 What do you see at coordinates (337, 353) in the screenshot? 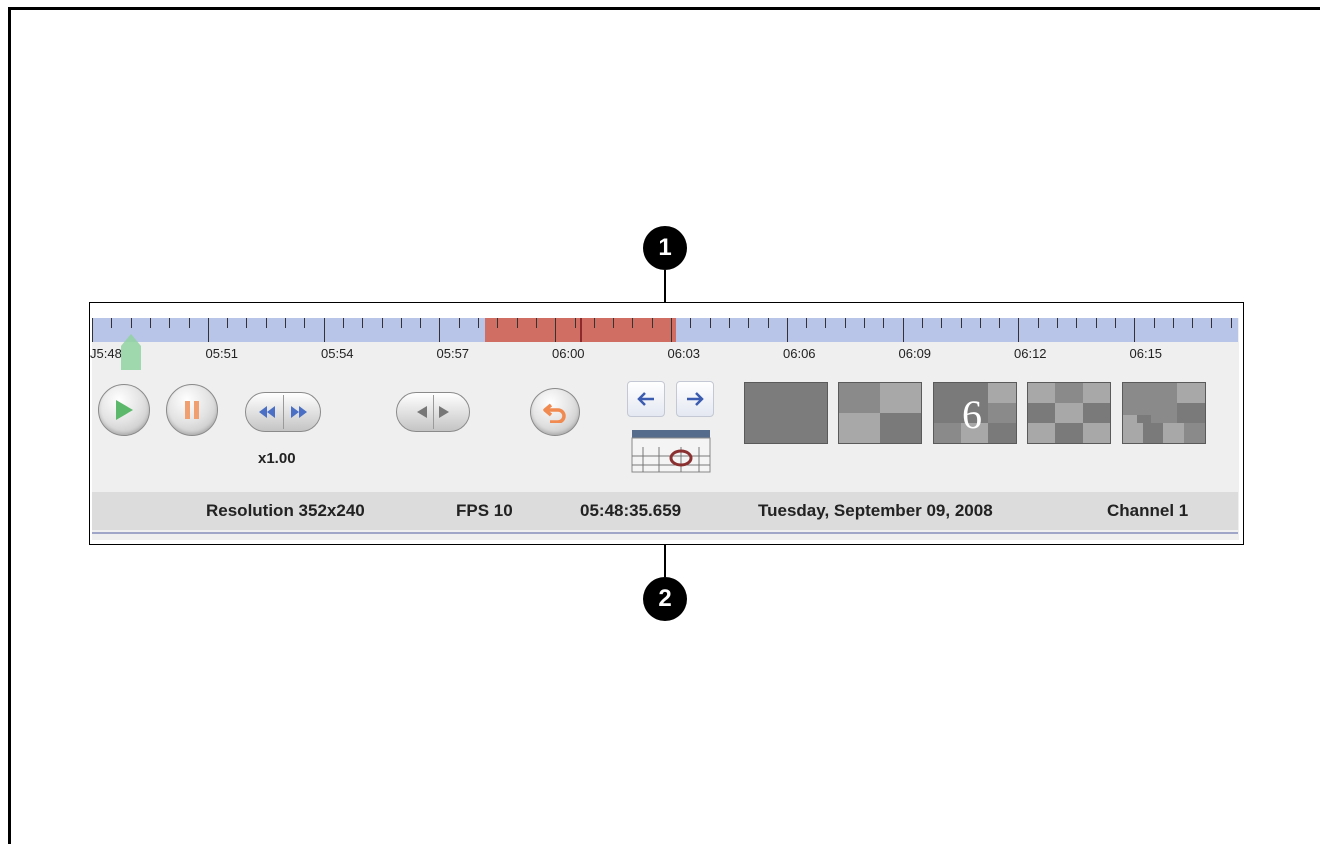
I see `timeline-tick-label: 05:54` at bounding box center [337, 353].